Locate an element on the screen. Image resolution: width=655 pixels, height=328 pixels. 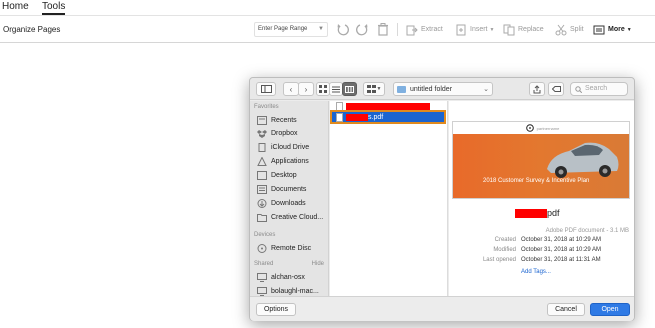
toolbar-divider is located at coordinates (397, 29).